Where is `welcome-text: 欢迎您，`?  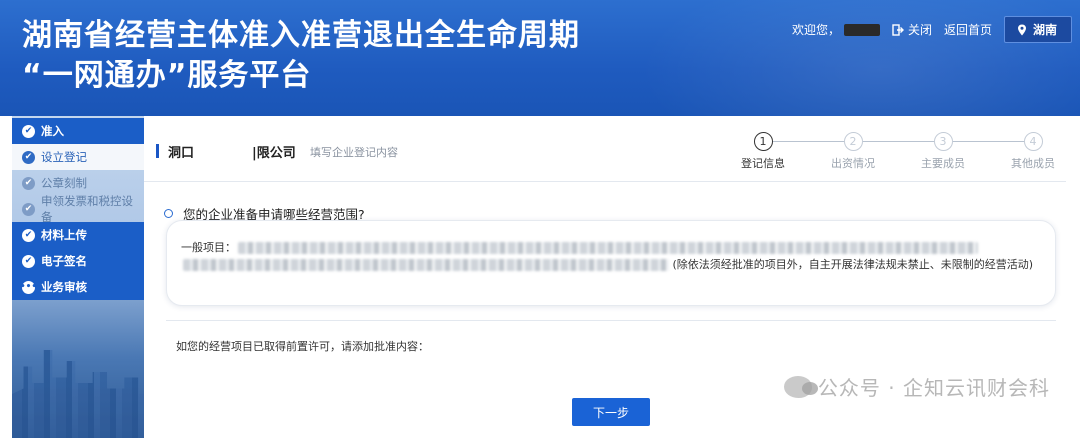
welcome-text: 欢迎您， is located at coordinates (836, 29).